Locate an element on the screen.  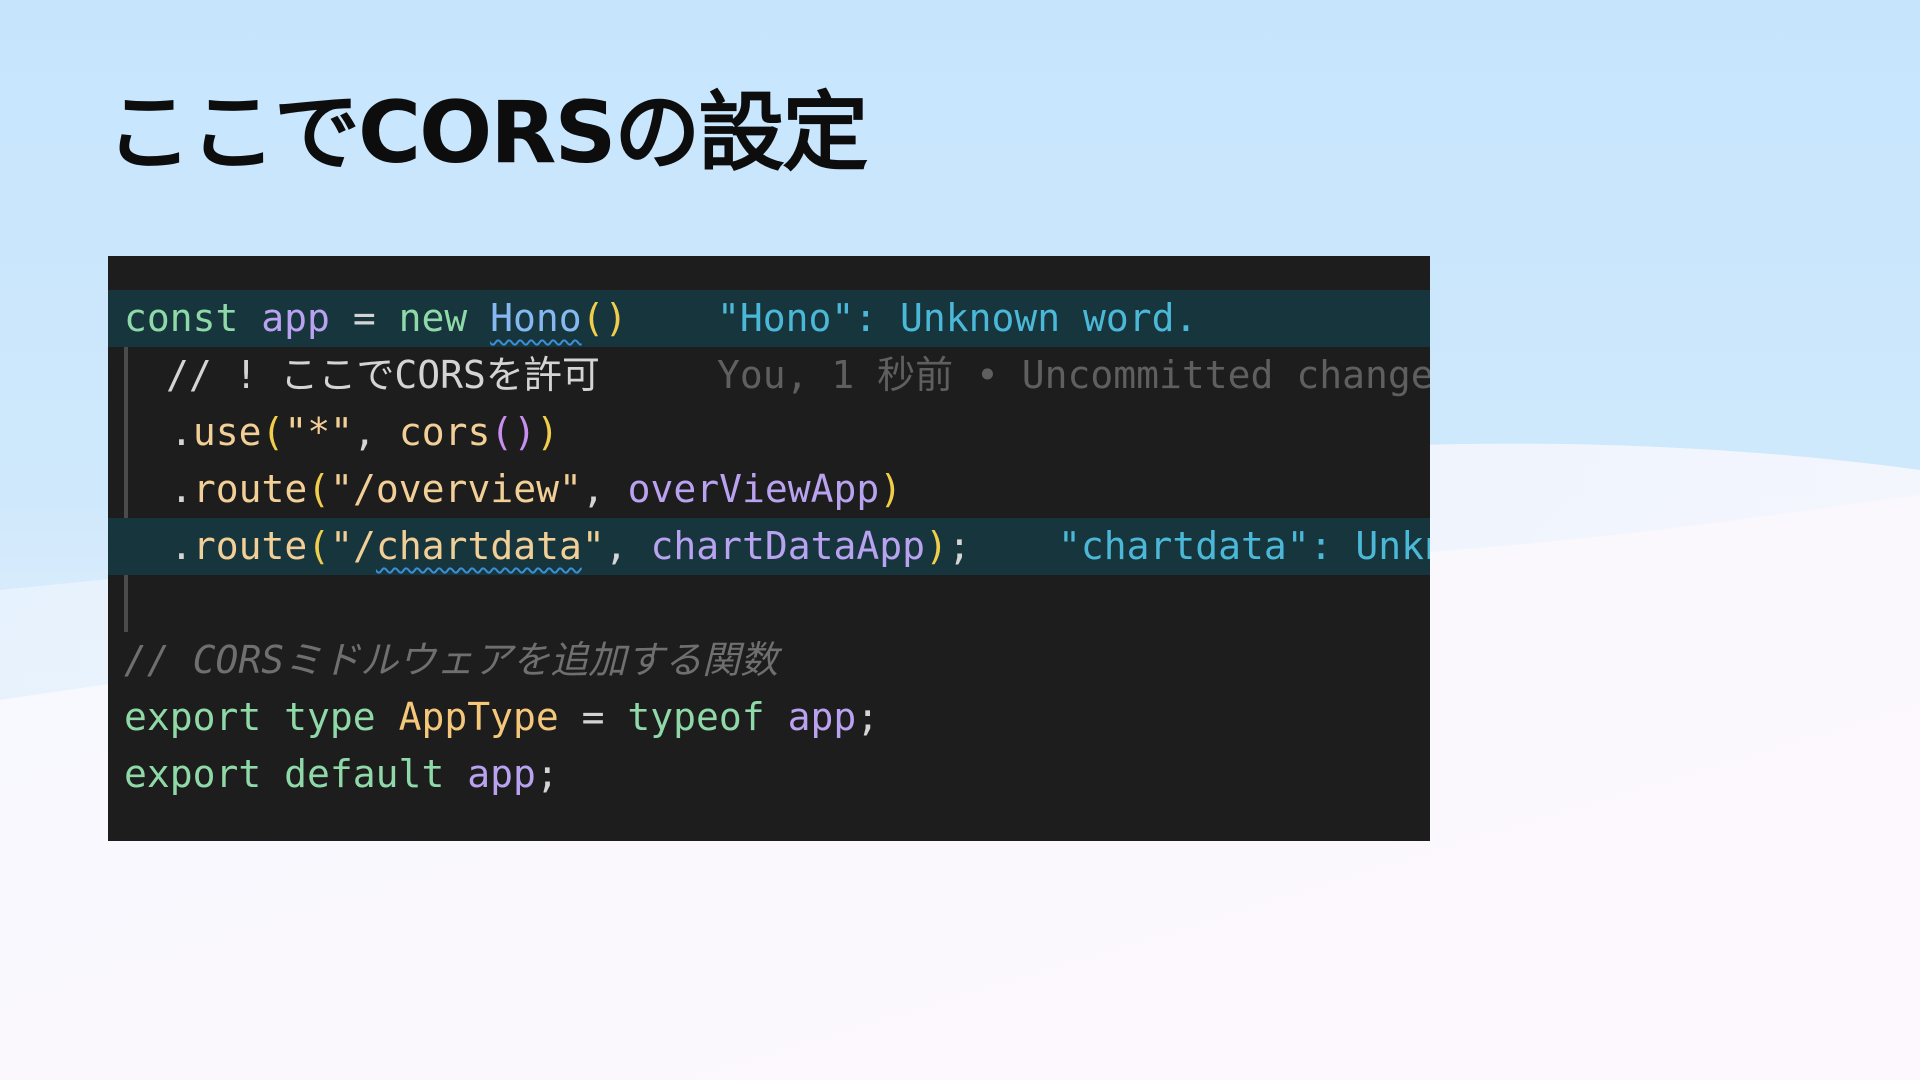
git-blame-annotation: You, 1 秒前 • Uncommitted change is located at coordinates (1073, 375).